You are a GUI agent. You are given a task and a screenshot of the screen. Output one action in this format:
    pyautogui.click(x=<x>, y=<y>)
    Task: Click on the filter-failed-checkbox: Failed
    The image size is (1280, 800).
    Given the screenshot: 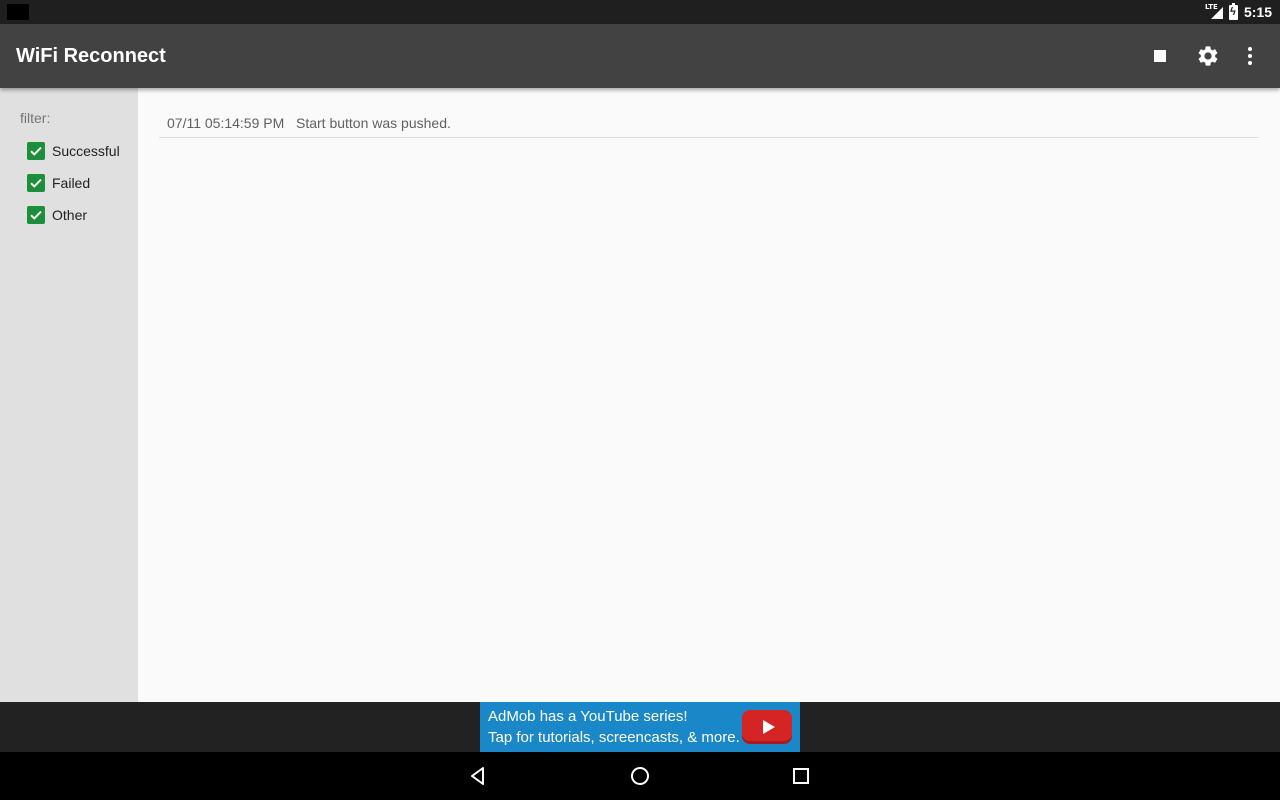 What is the action you would take?
    pyautogui.click(x=58, y=183)
    